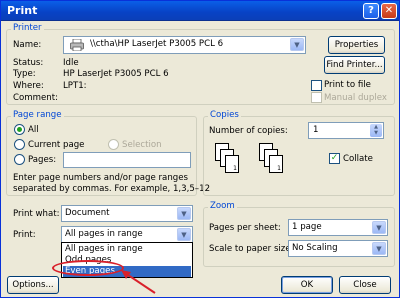  Describe the element at coordinates (24, 235) in the screenshot. I see `print-label: Print:` at that location.